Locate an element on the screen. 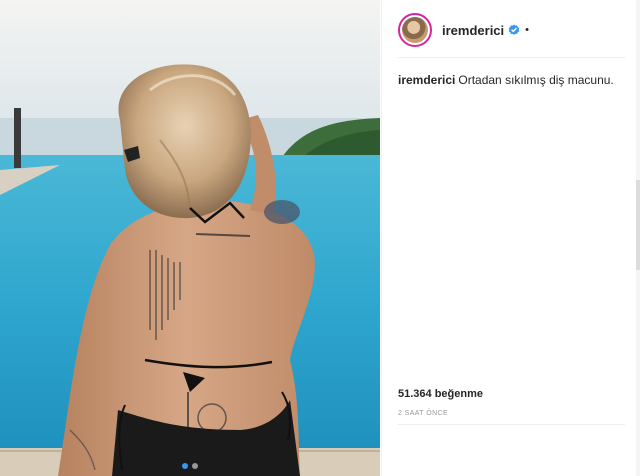 Image resolution: width=640 pixels, height=476 pixels. post-caption: iremderici Ortadan sıkılmış diş macunu. is located at coordinates (510, 80).